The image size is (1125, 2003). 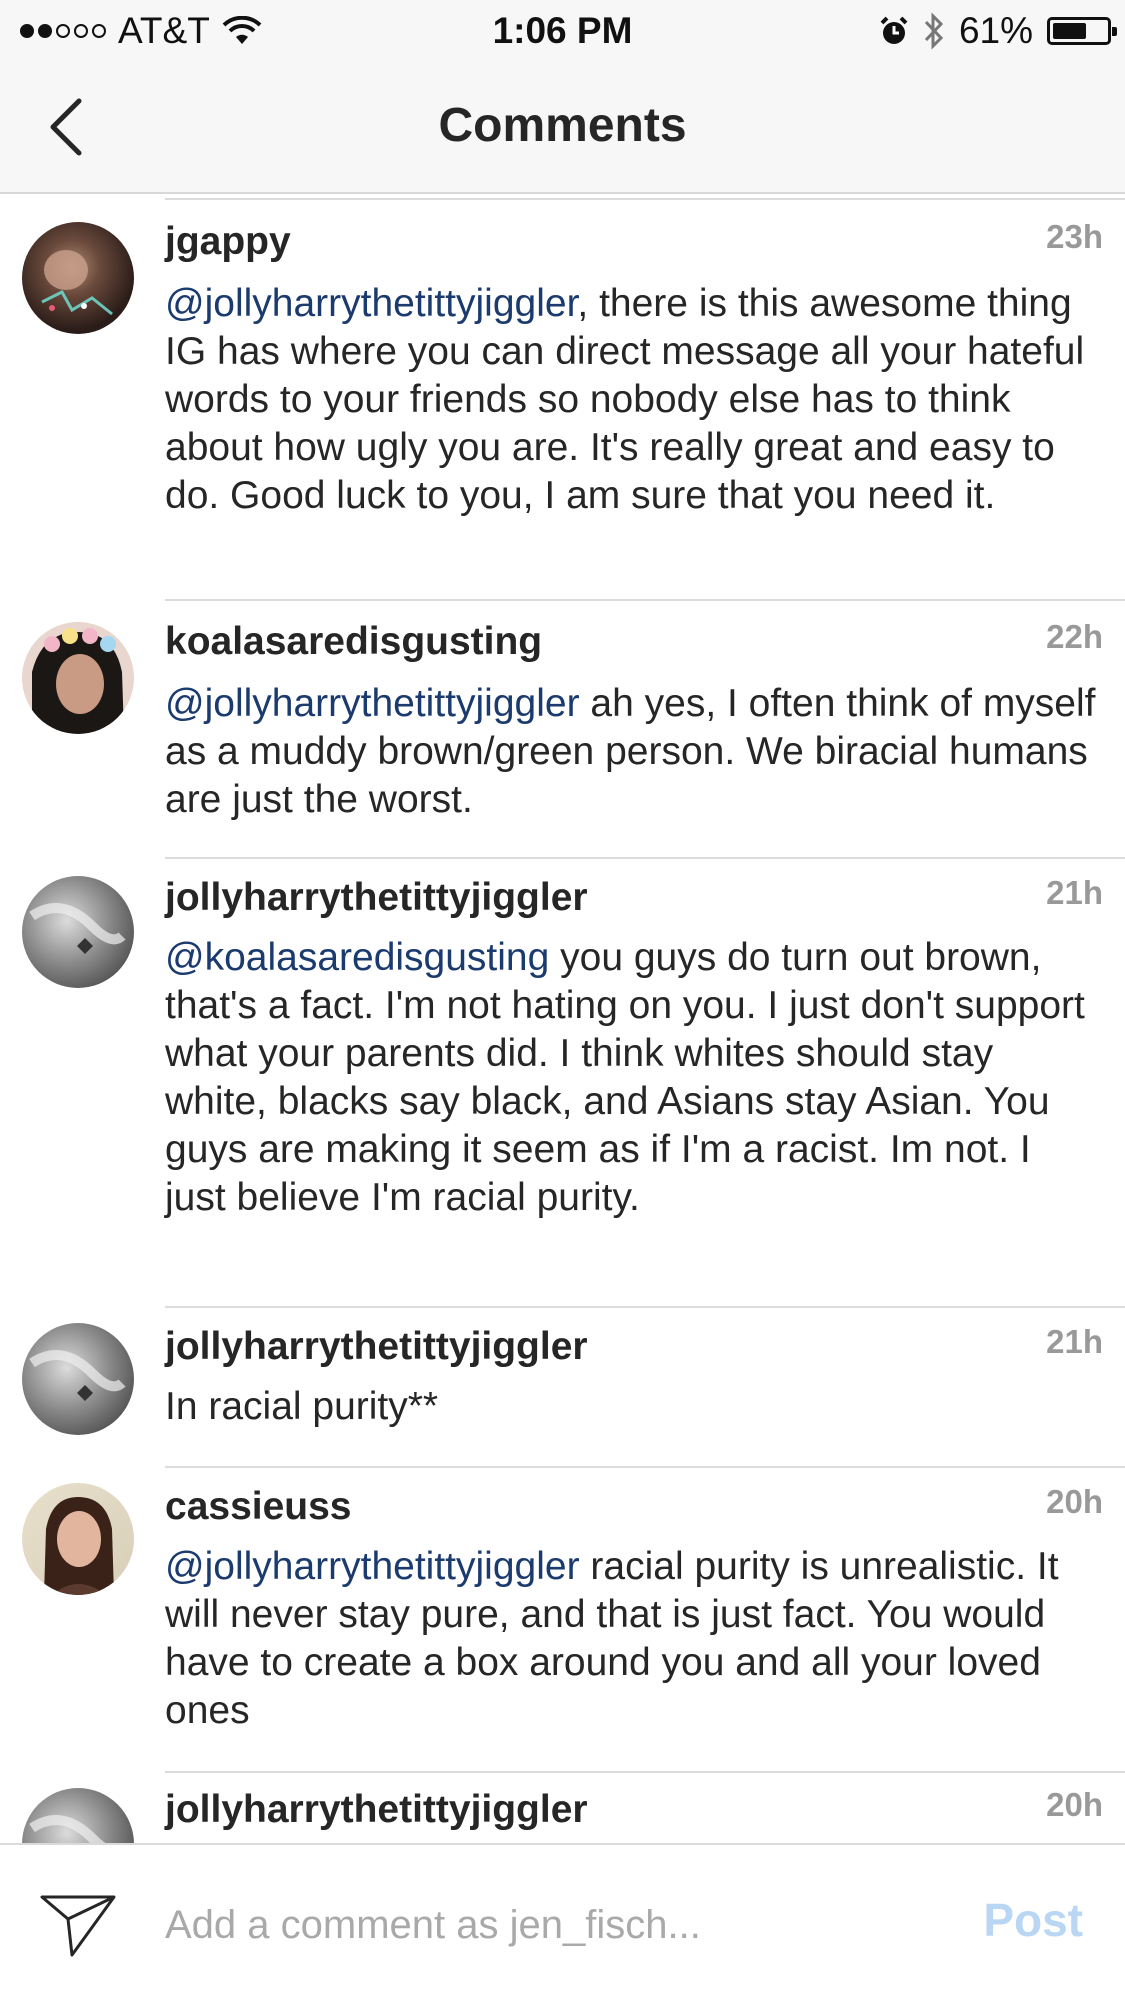 What do you see at coordinates (1082, 31) in the screenshot?
I see `battery-icon` at bounding box center [1082, 31].